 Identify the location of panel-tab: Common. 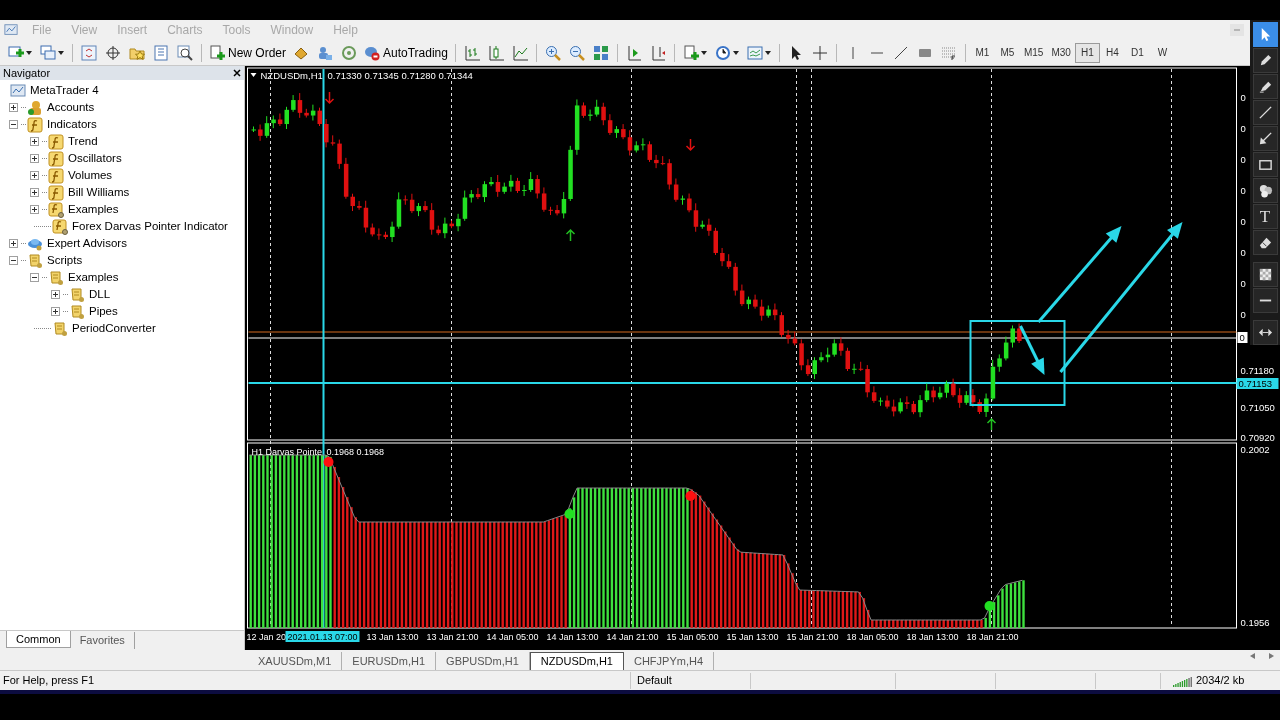
(38, 639).